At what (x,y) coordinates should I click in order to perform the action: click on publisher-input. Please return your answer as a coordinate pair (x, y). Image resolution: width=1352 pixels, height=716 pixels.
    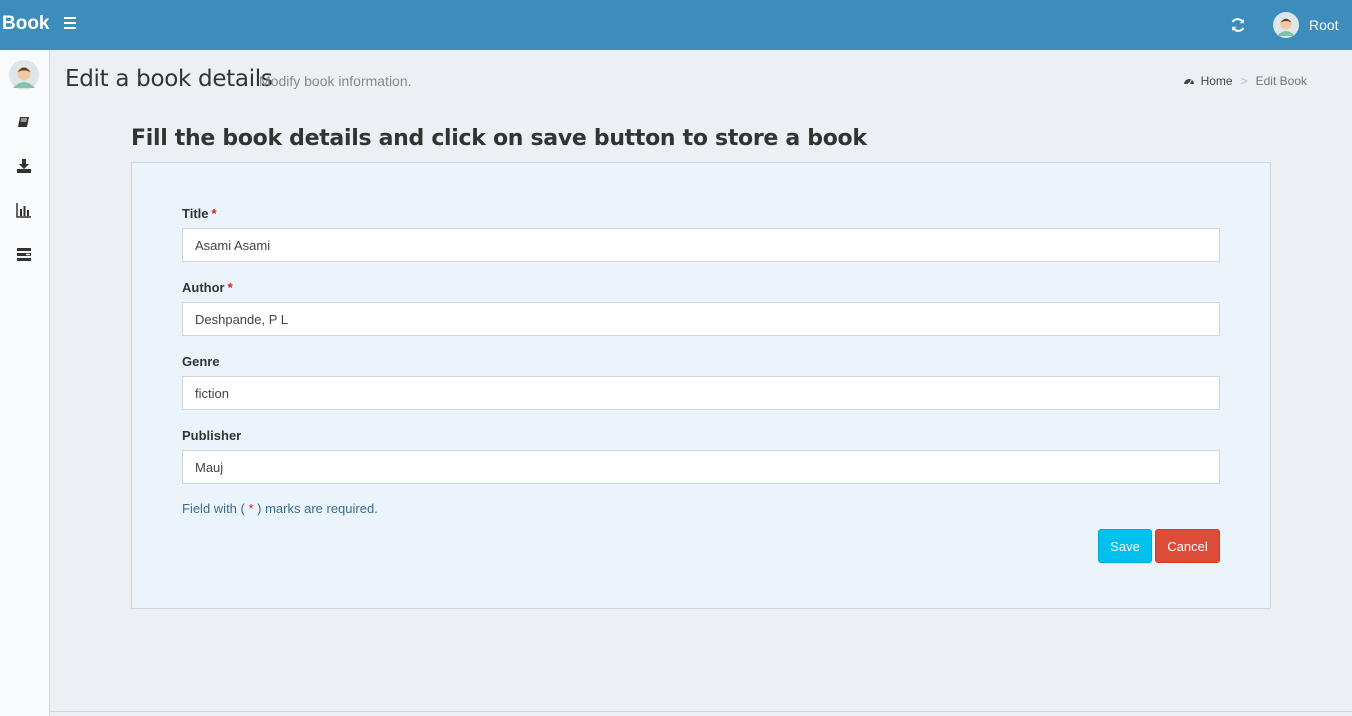
    Looking at the image, I should click on (701, 467).